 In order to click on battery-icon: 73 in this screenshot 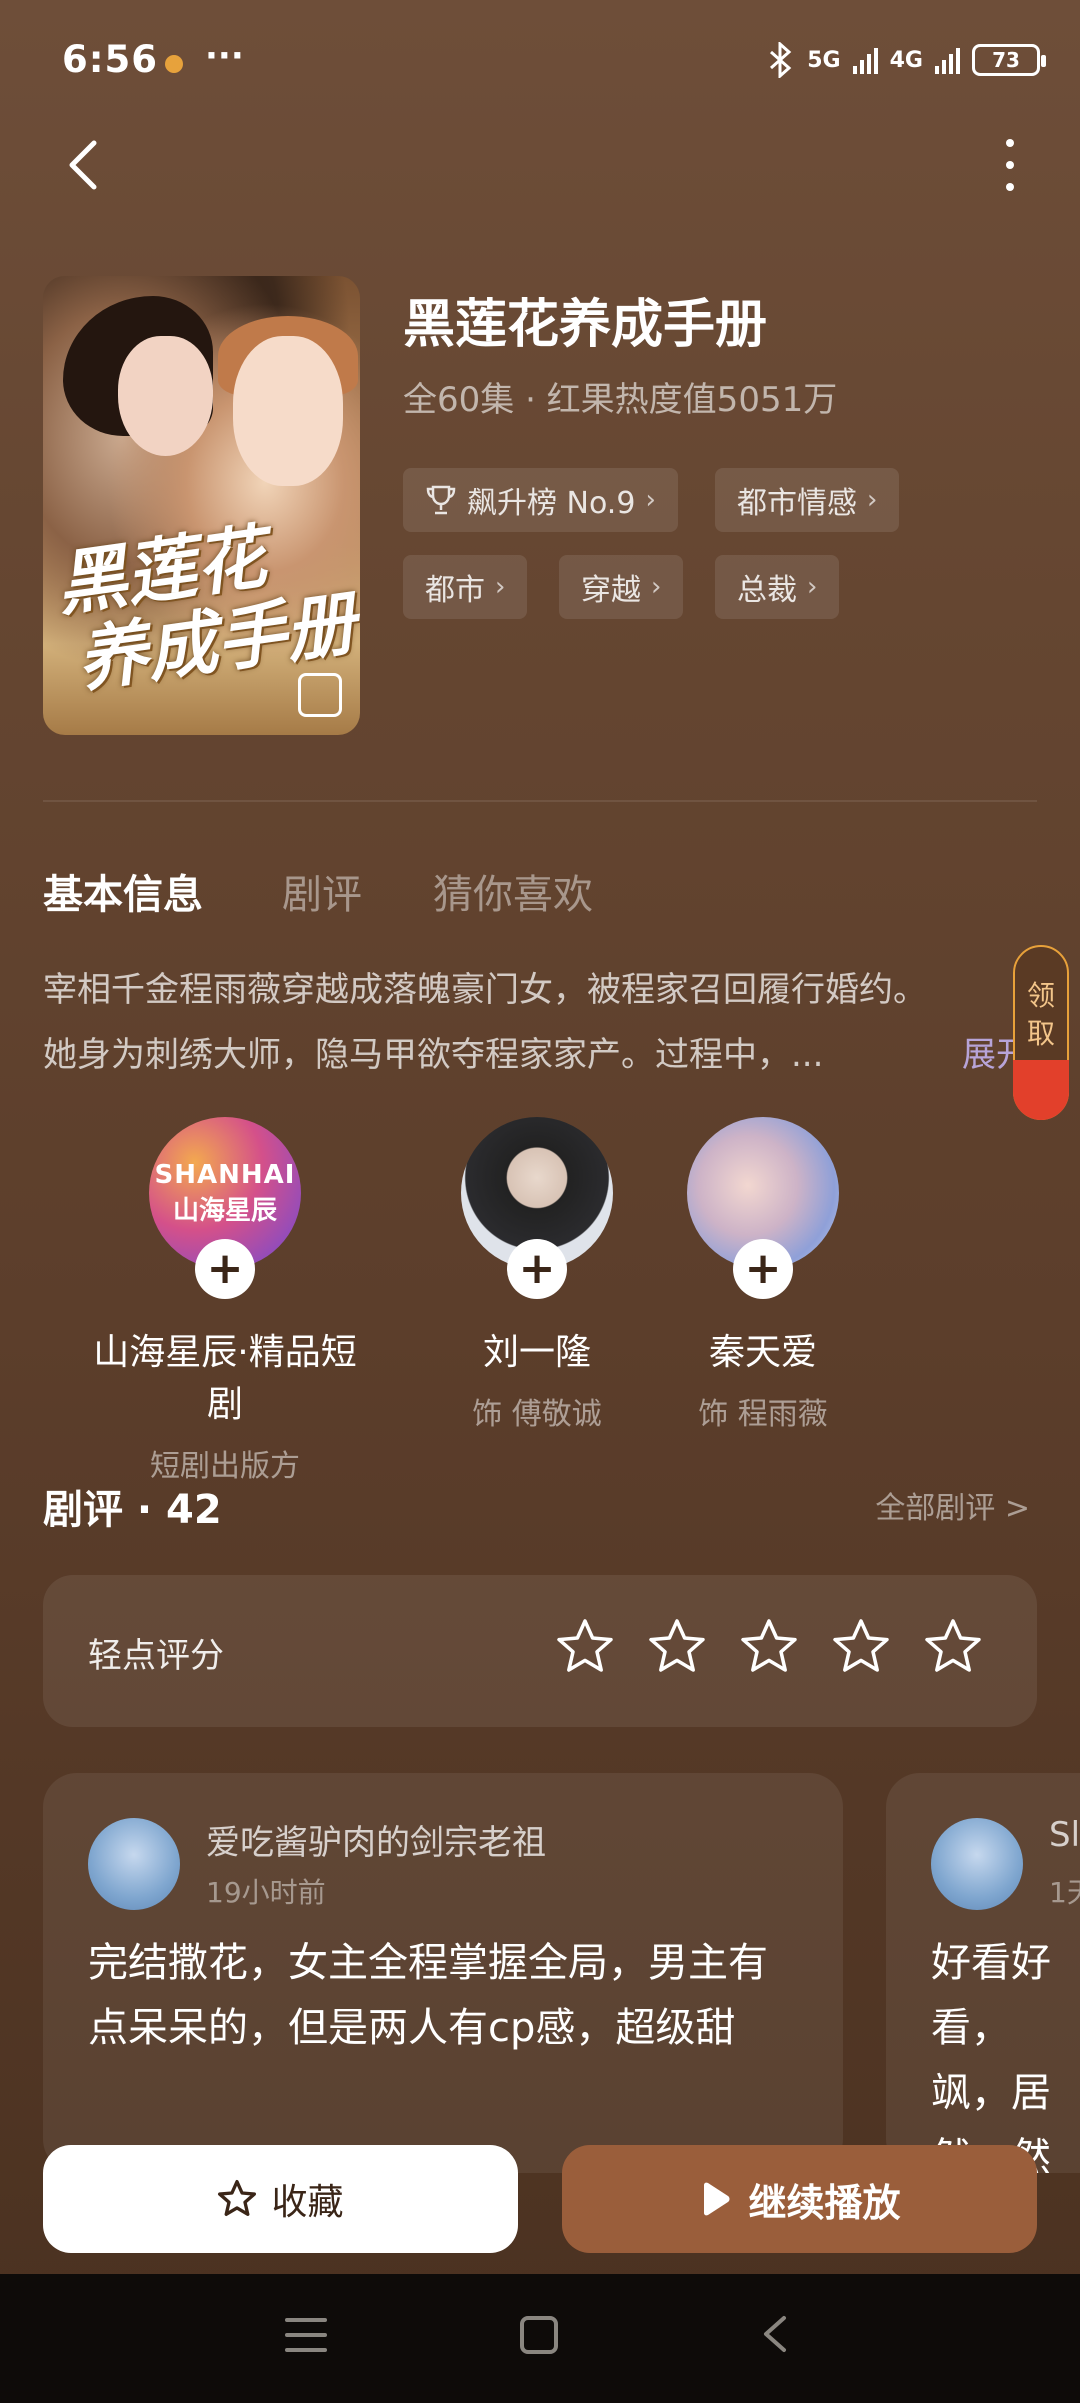, I will do `click(1009, 60)`.